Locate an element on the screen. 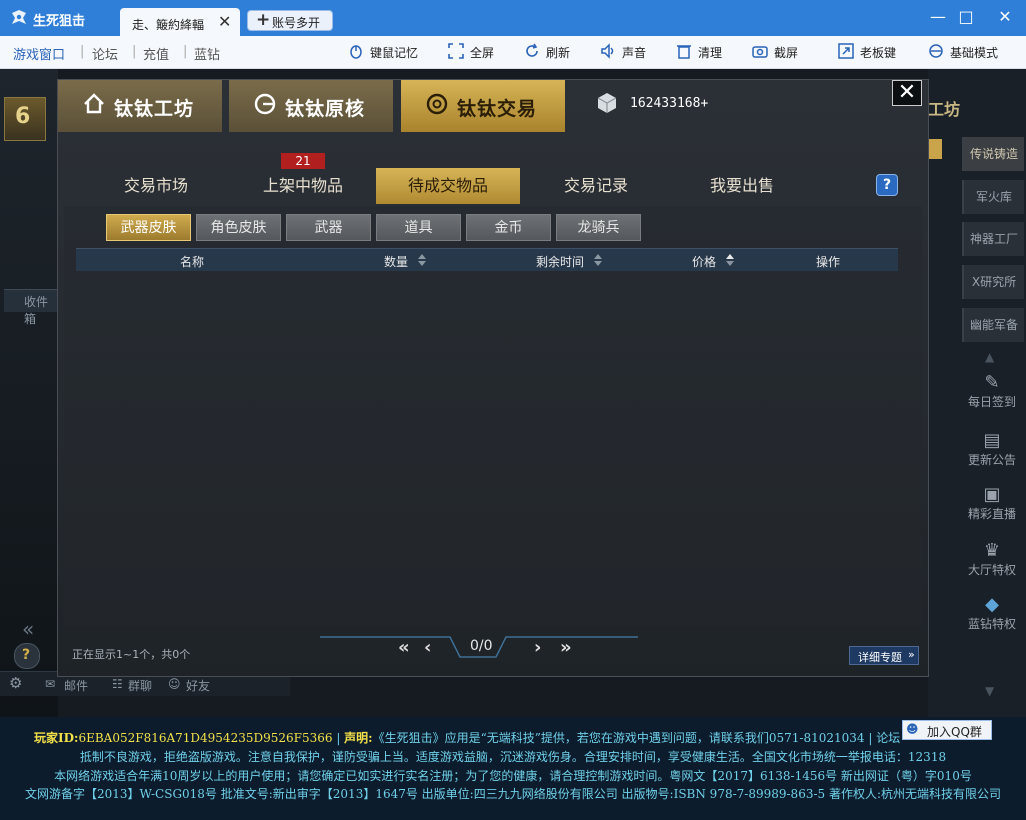  tool-basic-mode: 基础模式 is located at coordinates (974, 52).